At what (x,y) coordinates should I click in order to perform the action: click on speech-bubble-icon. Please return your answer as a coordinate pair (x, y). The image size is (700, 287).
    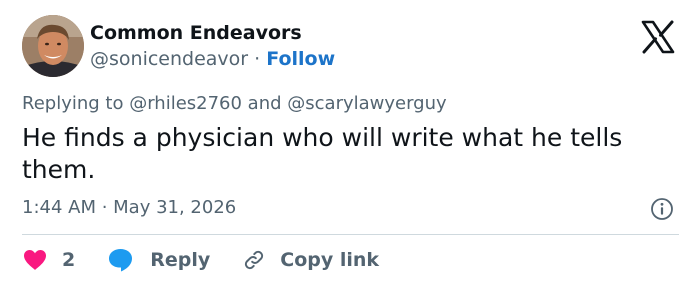
    Looking at the image, I should click on (121, 260).